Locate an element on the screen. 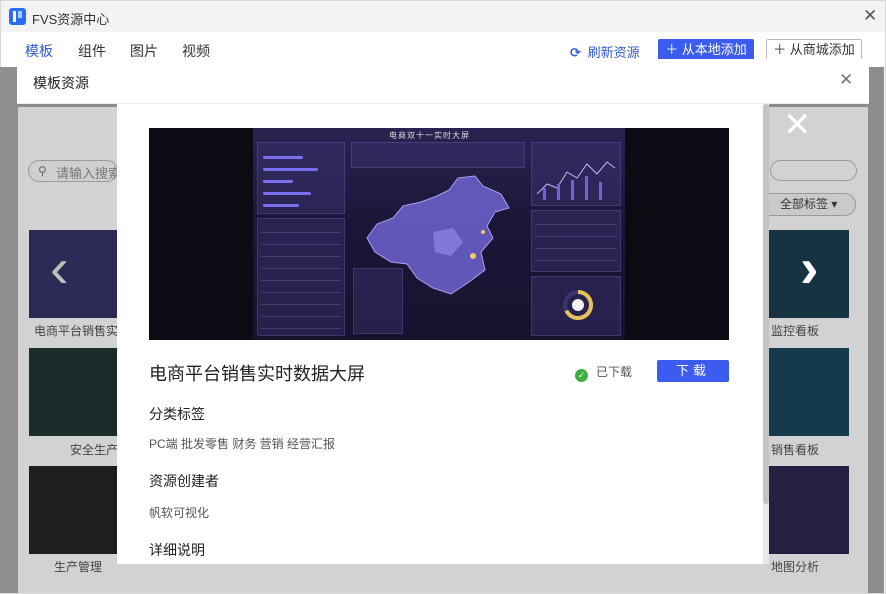 The width and height of the screenshot is (886, 594). tag-filter-label: 全部标签 is located at coordinates (804, 204).